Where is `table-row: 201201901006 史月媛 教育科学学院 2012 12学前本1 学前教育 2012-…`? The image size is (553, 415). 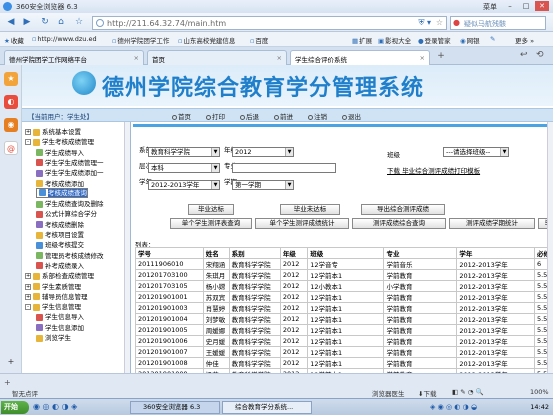
table-row: 201201901006 史月媛 教育科学学院 2012 12学前本1 学前教育 2012-… is located at coordinates (344, 341).